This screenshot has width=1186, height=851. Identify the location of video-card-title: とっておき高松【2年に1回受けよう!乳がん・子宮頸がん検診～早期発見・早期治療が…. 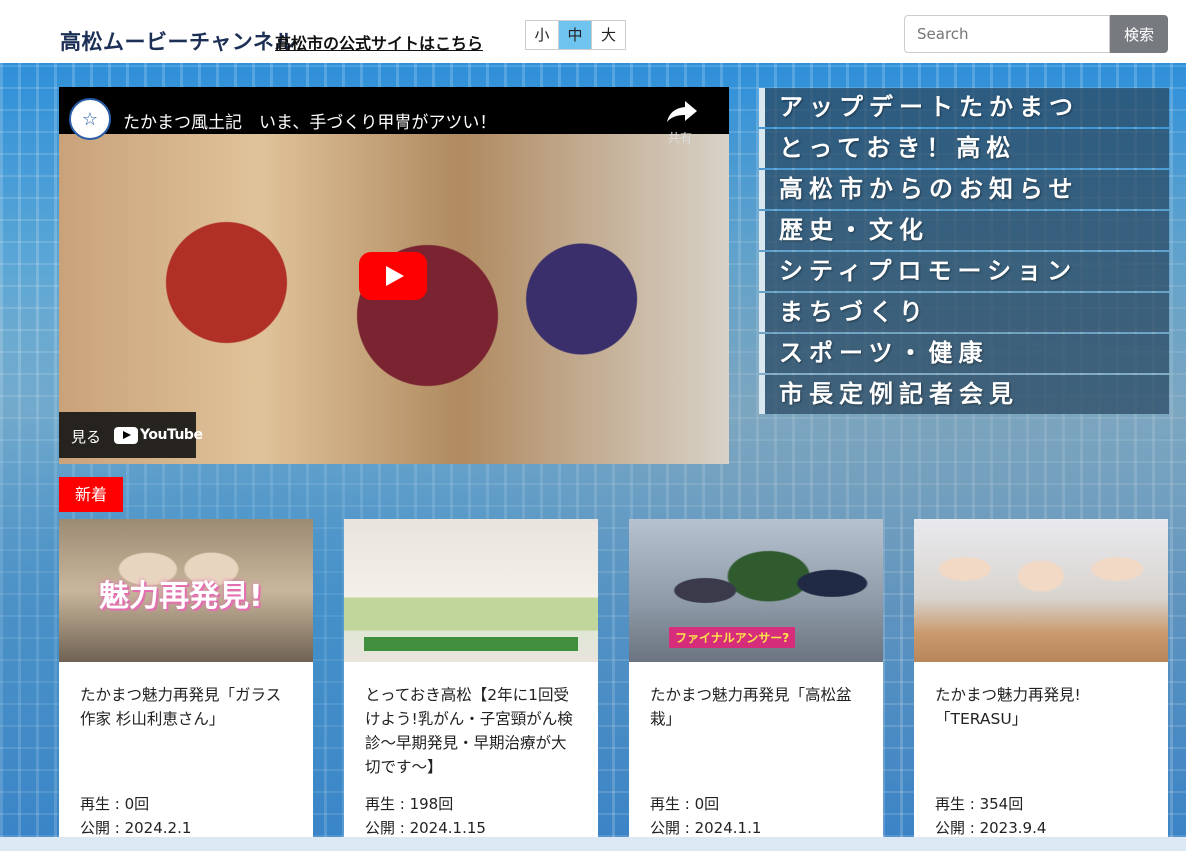
(472, 731).